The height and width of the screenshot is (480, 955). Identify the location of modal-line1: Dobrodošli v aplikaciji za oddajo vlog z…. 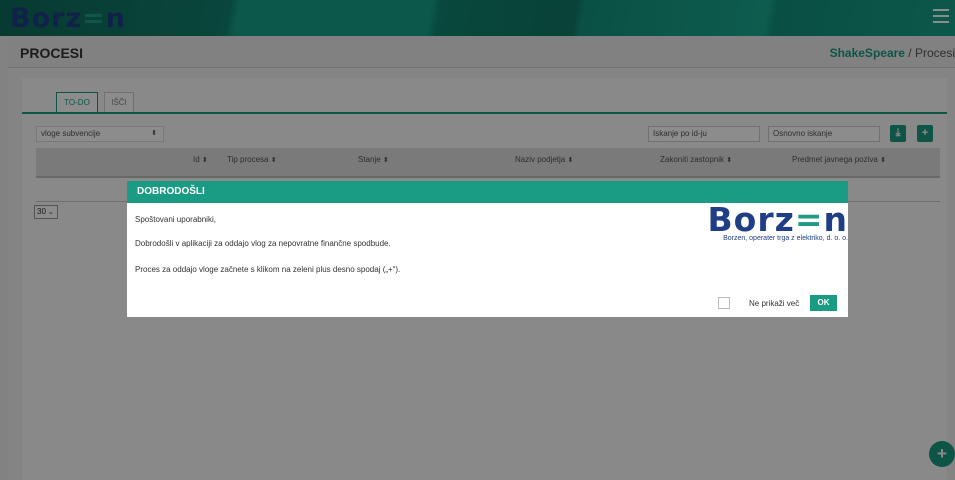
(263, 243).